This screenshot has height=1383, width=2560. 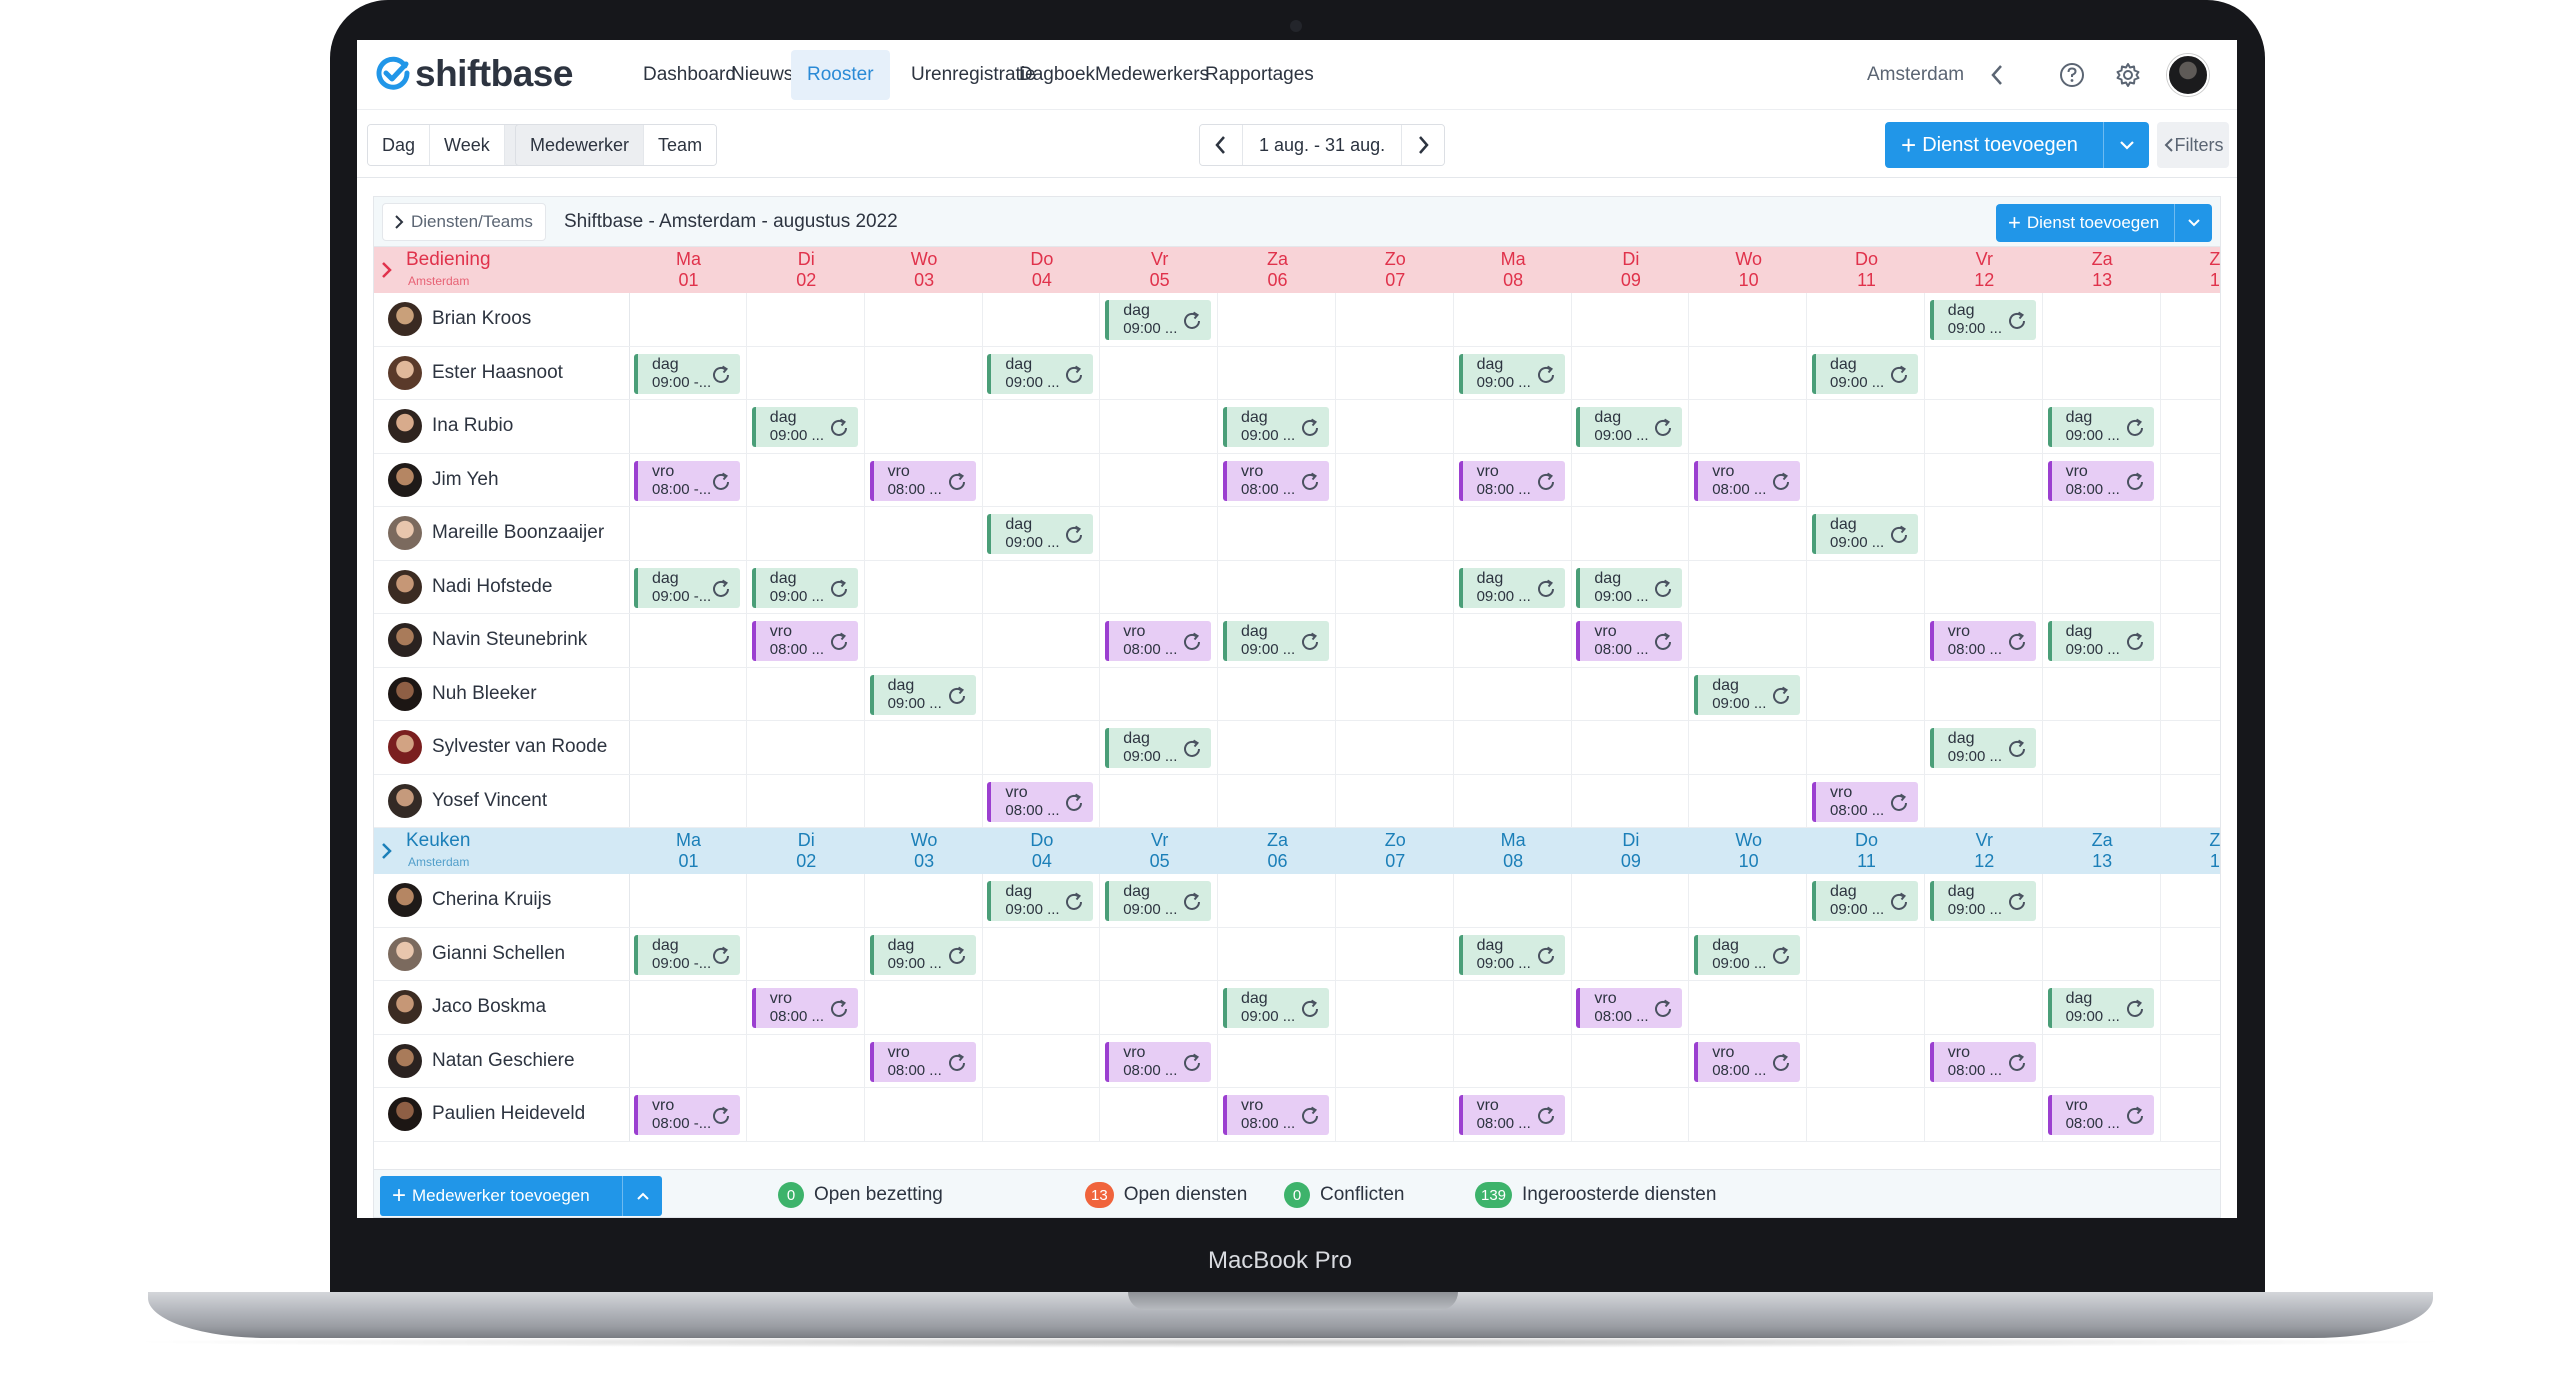 What do you see at coordinates (399, 145) in the screenshot?
I see `tab-dag: Dag` at bounding box center [399, 145].